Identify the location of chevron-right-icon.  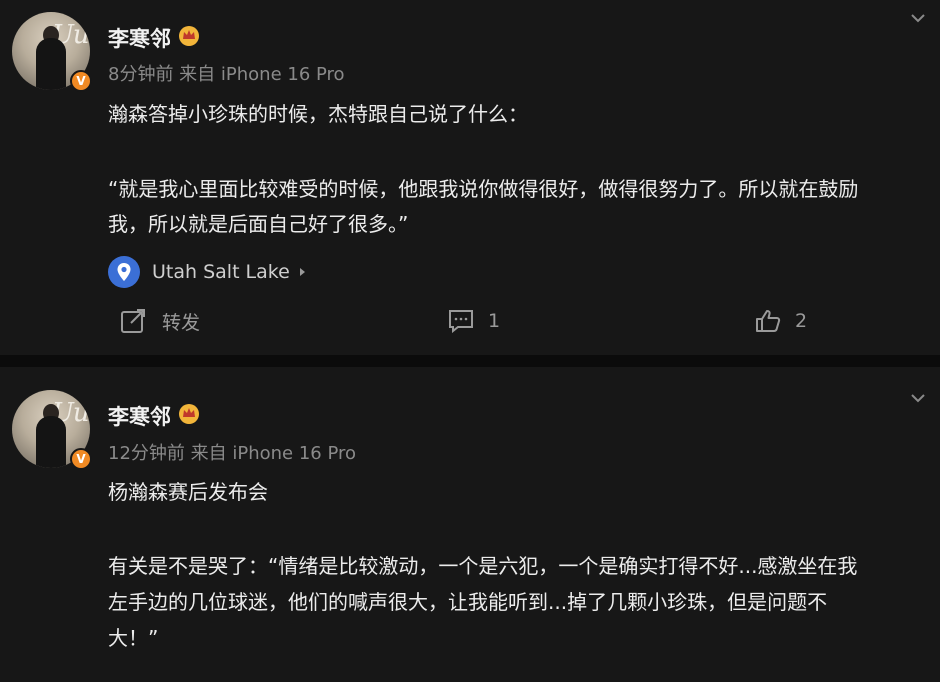
(302, 272).